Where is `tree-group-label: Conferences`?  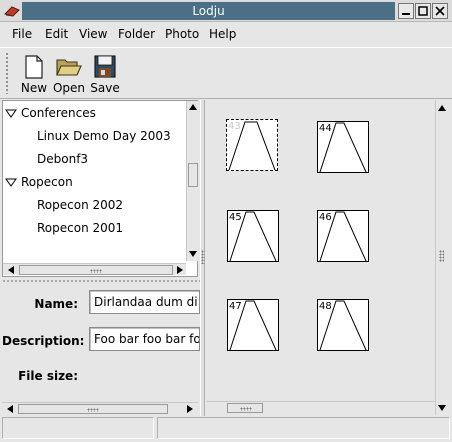
tree-group-label: Conferences is located at coordinates (58, 113).